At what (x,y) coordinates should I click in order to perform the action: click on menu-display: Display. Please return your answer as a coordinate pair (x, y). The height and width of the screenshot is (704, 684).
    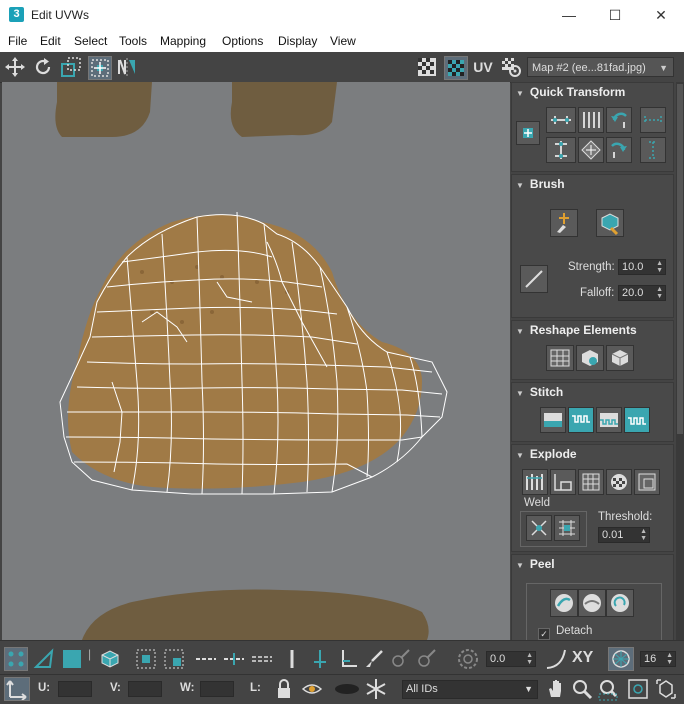
    Looking at the image, I should click on (297, 41).